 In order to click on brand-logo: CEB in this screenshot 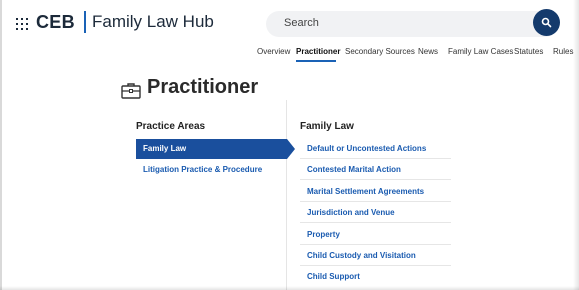, I will do `click(55, 22)`.